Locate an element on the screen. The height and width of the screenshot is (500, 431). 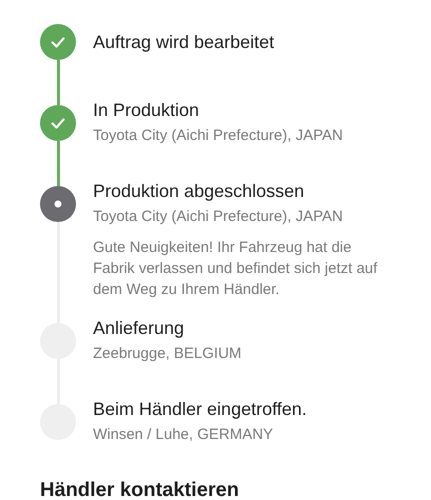
step-title: In Produktion is located at coordinates (146, 110).